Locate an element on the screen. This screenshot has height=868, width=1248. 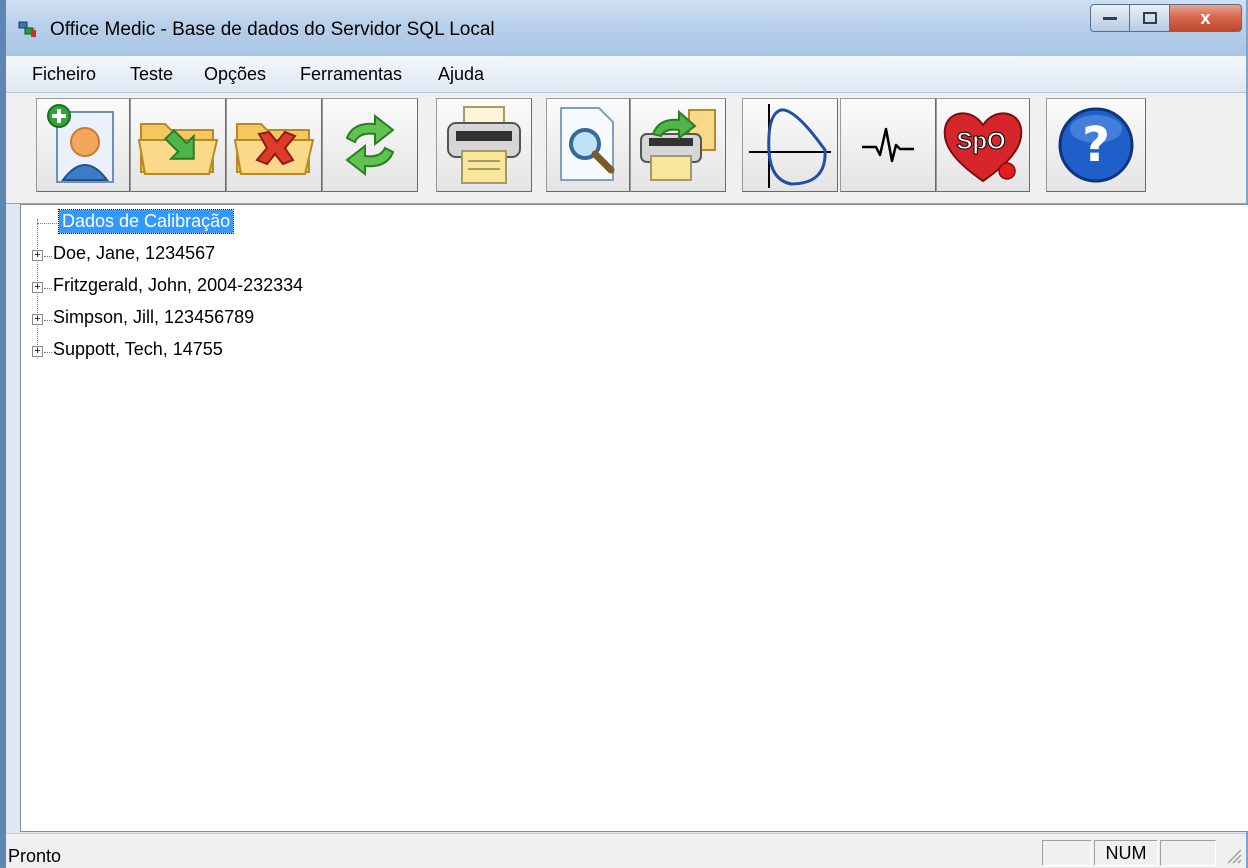
open-folder-icon is located at coordinates (178, 149).